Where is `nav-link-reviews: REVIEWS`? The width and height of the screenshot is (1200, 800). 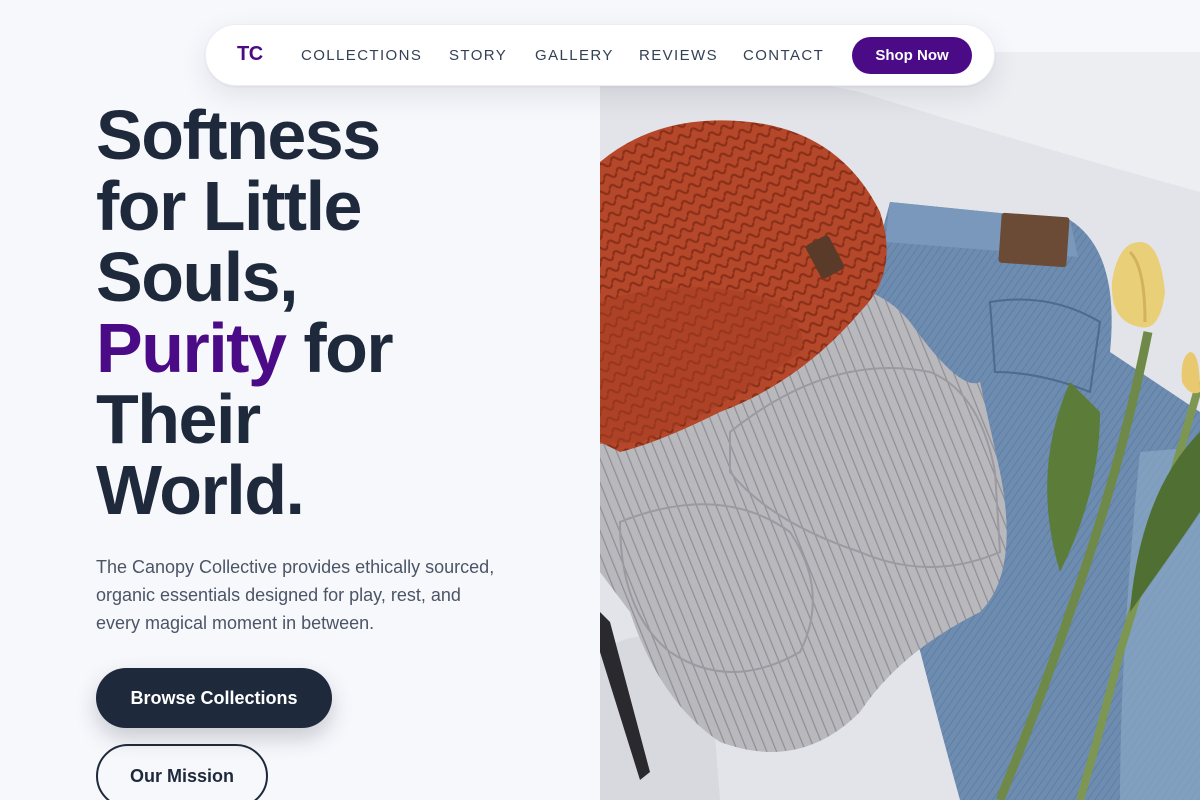 nav-link-reviews: REVIEWS is located at coordinates (678, 55).